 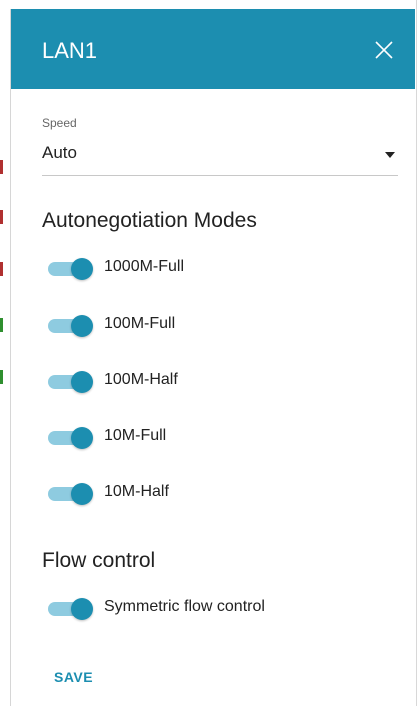 What do you see at coordinates (140, 323) in the screenshot?
I see `autoneg-mode-label: 100M-Full` at bounding box center [140, 323].